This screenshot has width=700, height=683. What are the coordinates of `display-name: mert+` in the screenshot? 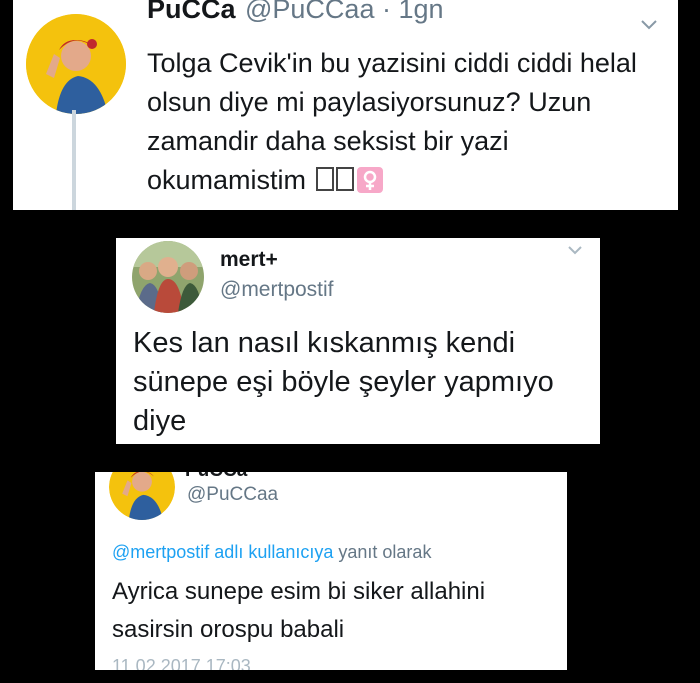 It's located at (249, 260).